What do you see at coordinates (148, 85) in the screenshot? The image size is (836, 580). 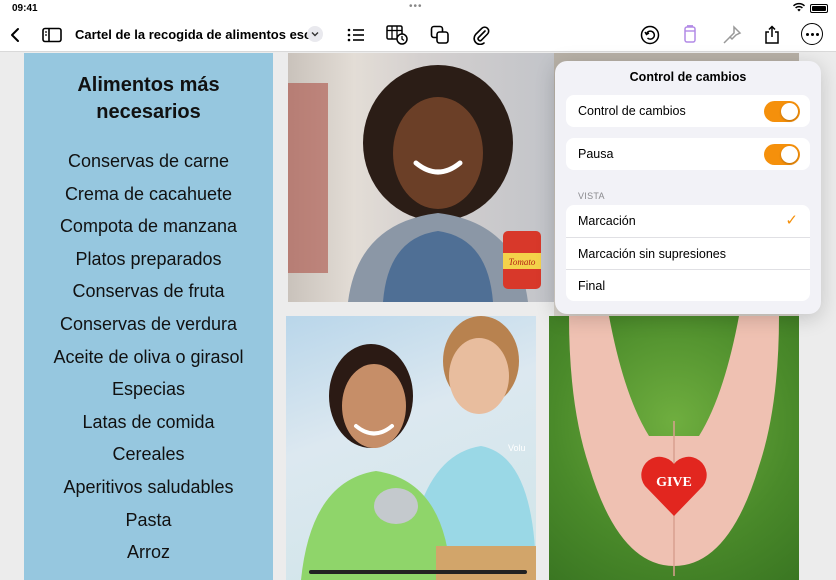 I see `list-heading-line1: Alimentos más` at bounding box center [148, 85].